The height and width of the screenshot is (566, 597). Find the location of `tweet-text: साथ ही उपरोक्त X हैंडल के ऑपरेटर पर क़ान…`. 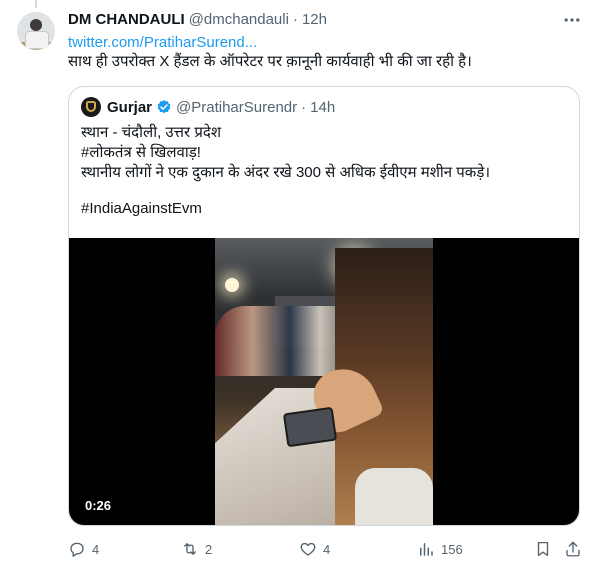

tweet-text: साथ ही उपरोक्त X हैंडल के ऑपरेटर पर क़ान… is located at coordinates (270, 61).